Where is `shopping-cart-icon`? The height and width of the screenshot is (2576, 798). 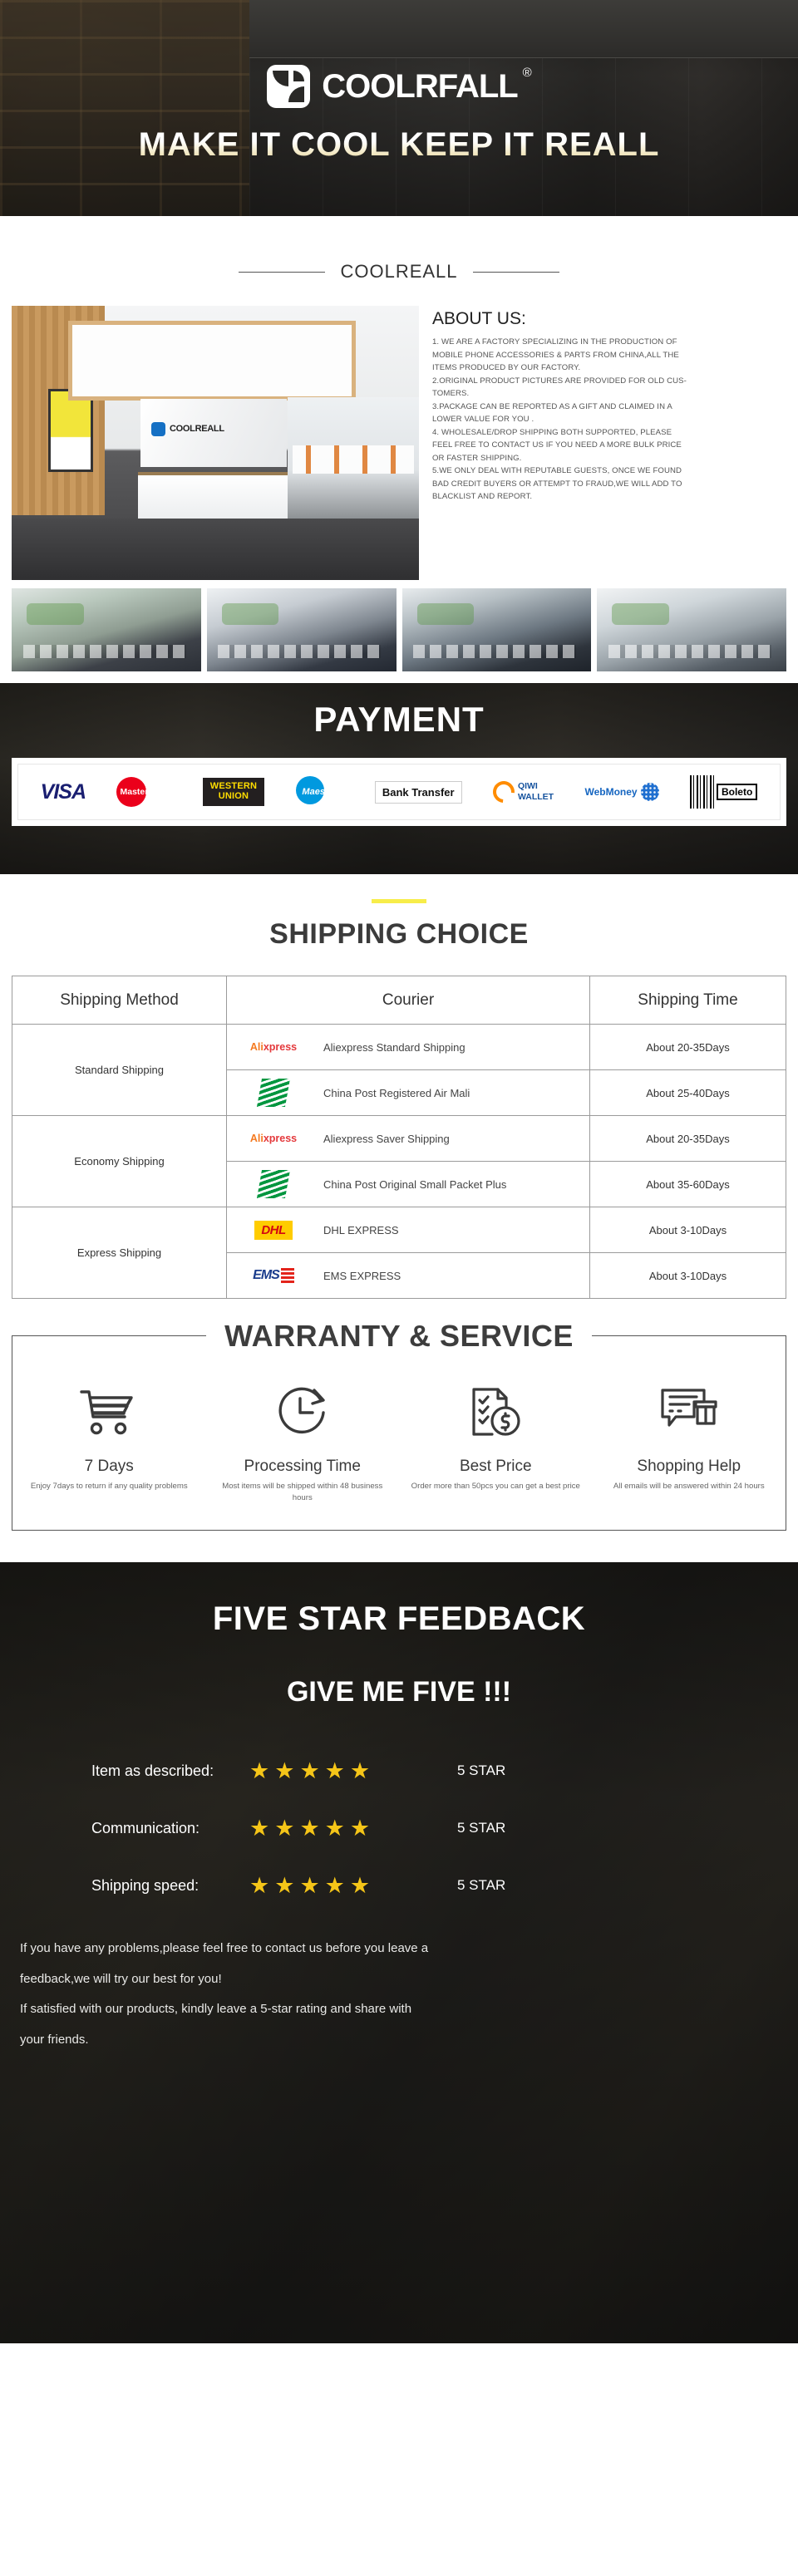
shopping-cart-icon is located at coordinates (109, 1411).